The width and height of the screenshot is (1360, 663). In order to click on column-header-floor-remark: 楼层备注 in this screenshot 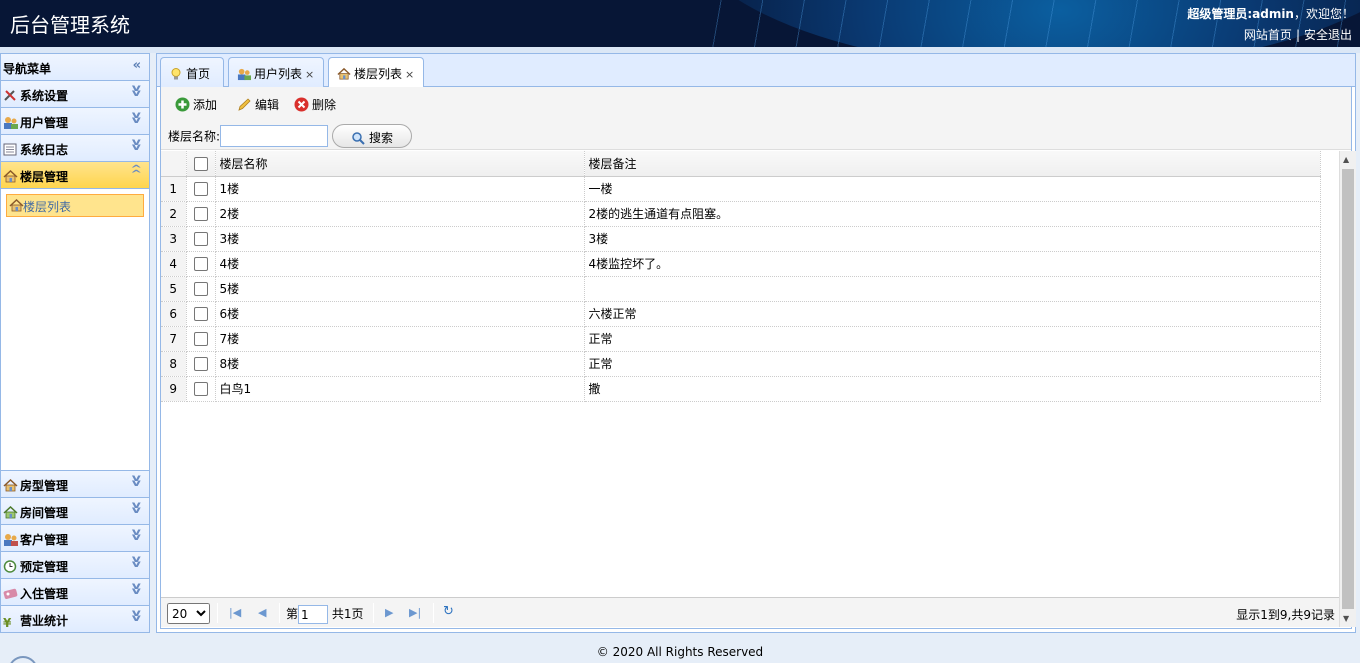, I will do `click(952, 164)`.